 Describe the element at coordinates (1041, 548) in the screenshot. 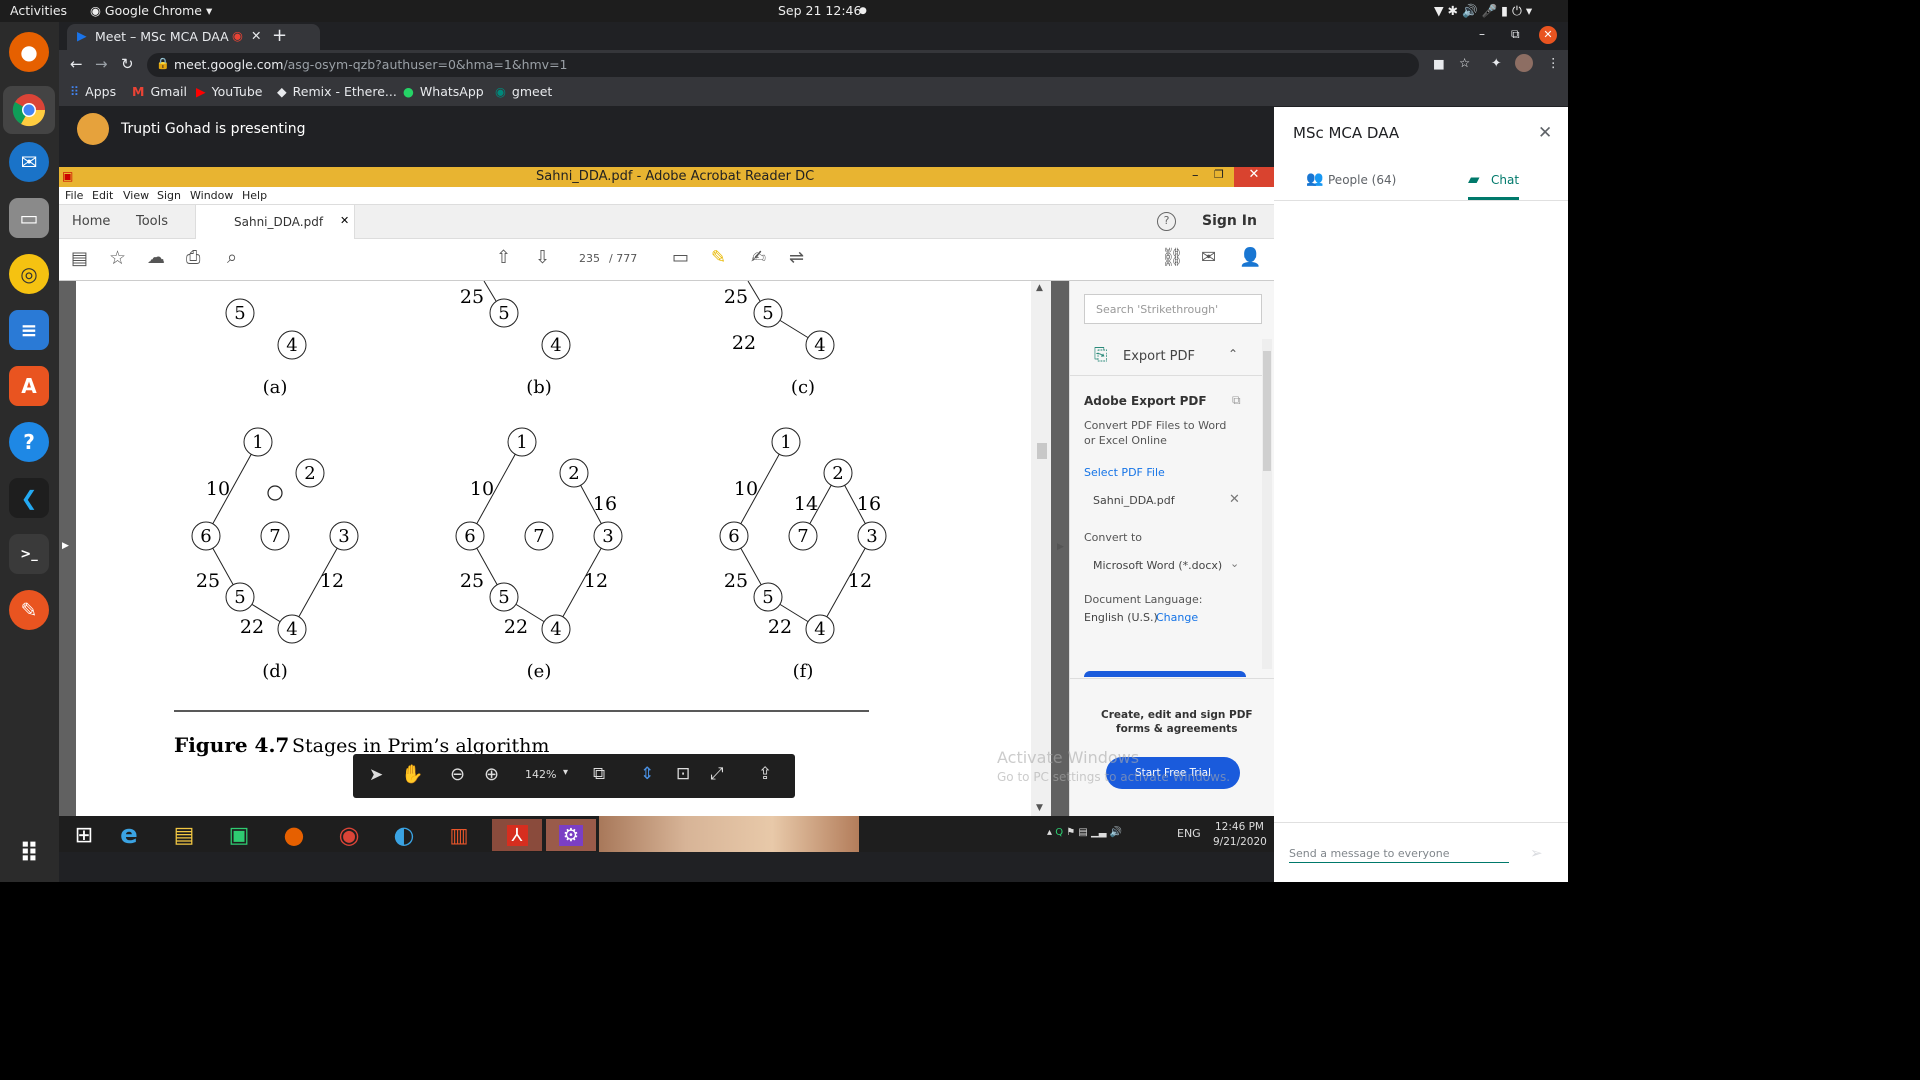

I see `vertical-scrollbar: ▲ ▼` at that location.